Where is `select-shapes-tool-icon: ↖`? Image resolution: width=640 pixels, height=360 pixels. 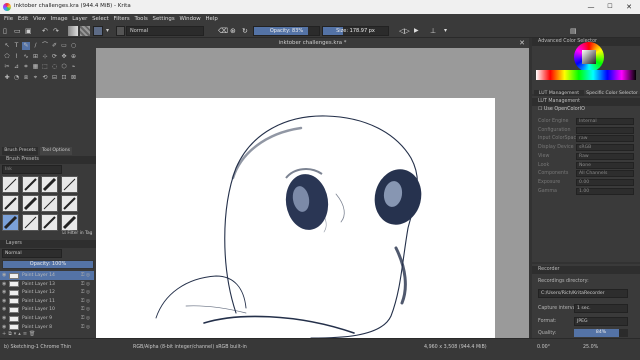
select-shapes-tool-icon: ↖ is located at coordinates (7, 46).